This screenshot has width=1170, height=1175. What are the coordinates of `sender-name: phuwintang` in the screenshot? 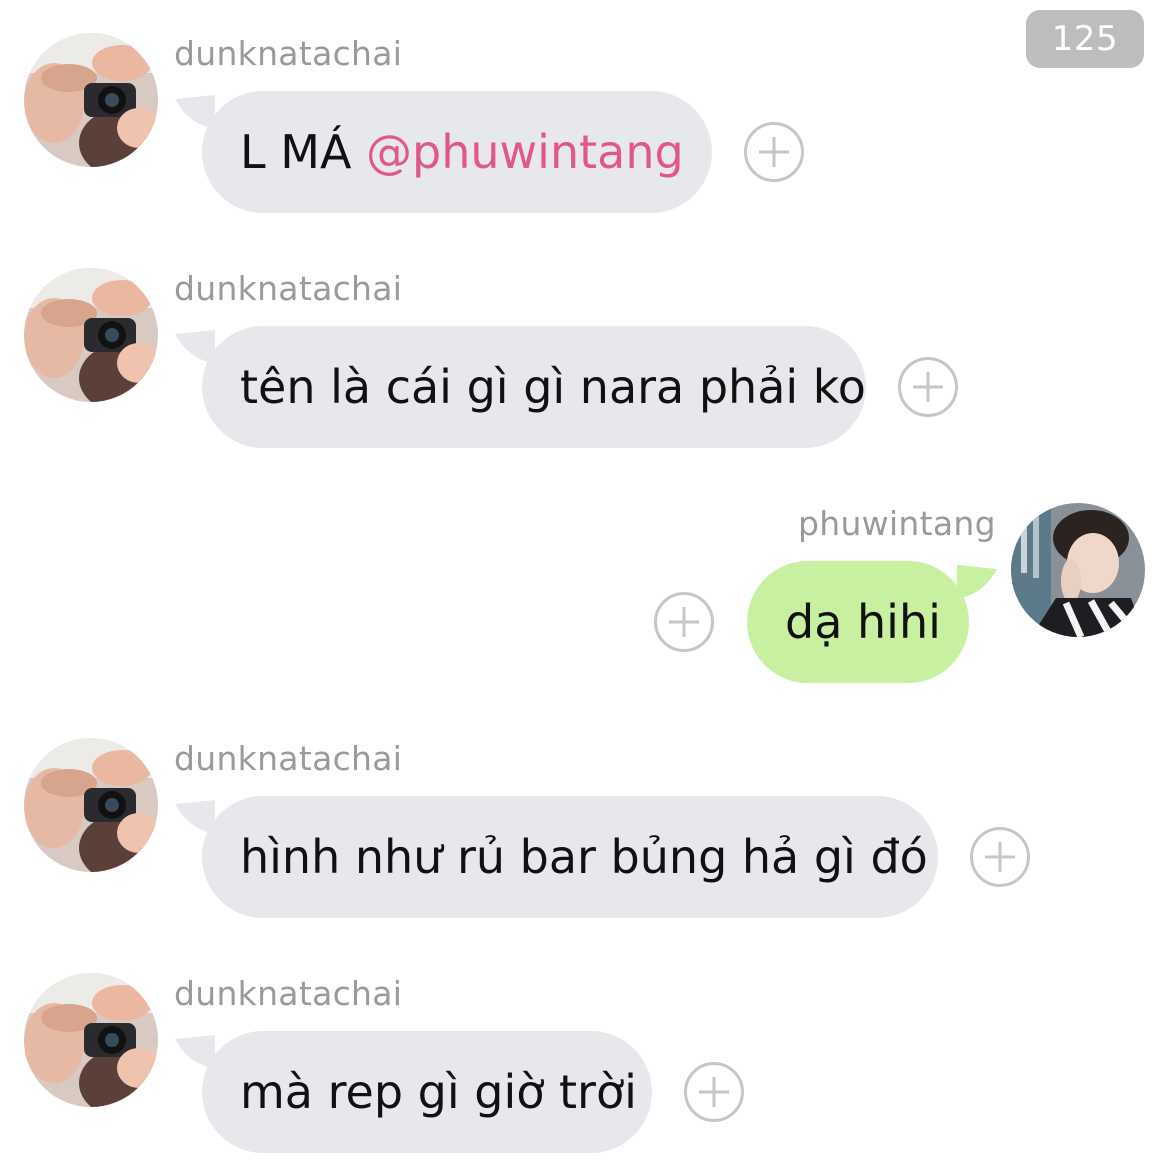 It's located at (897, 523).